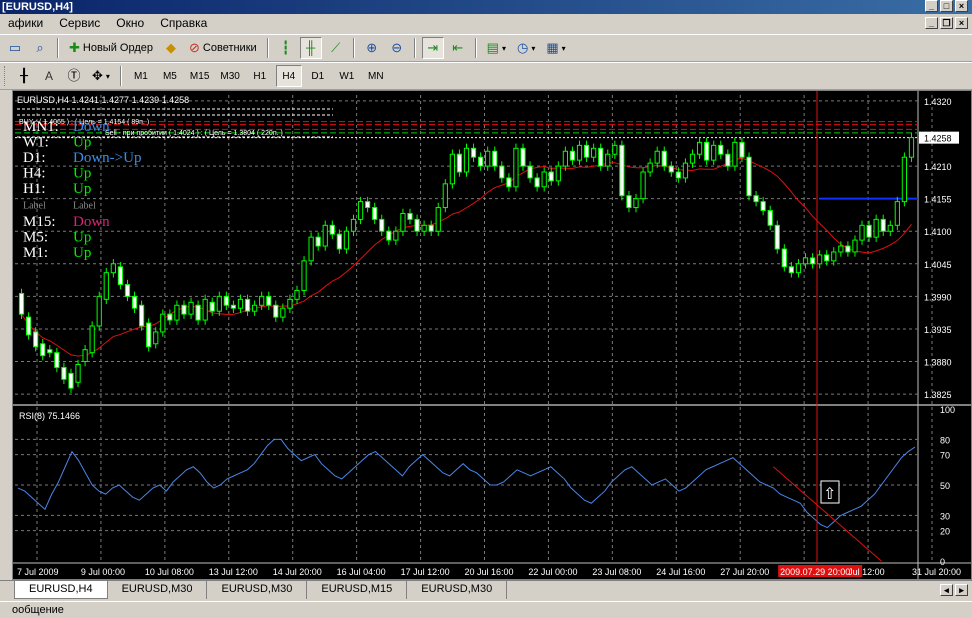 This screenshot has width=972, height=618. Describe the element at coordinates (61, 590) in the screenshot. I see `chart-tab: EURUSD,H4` at that location.